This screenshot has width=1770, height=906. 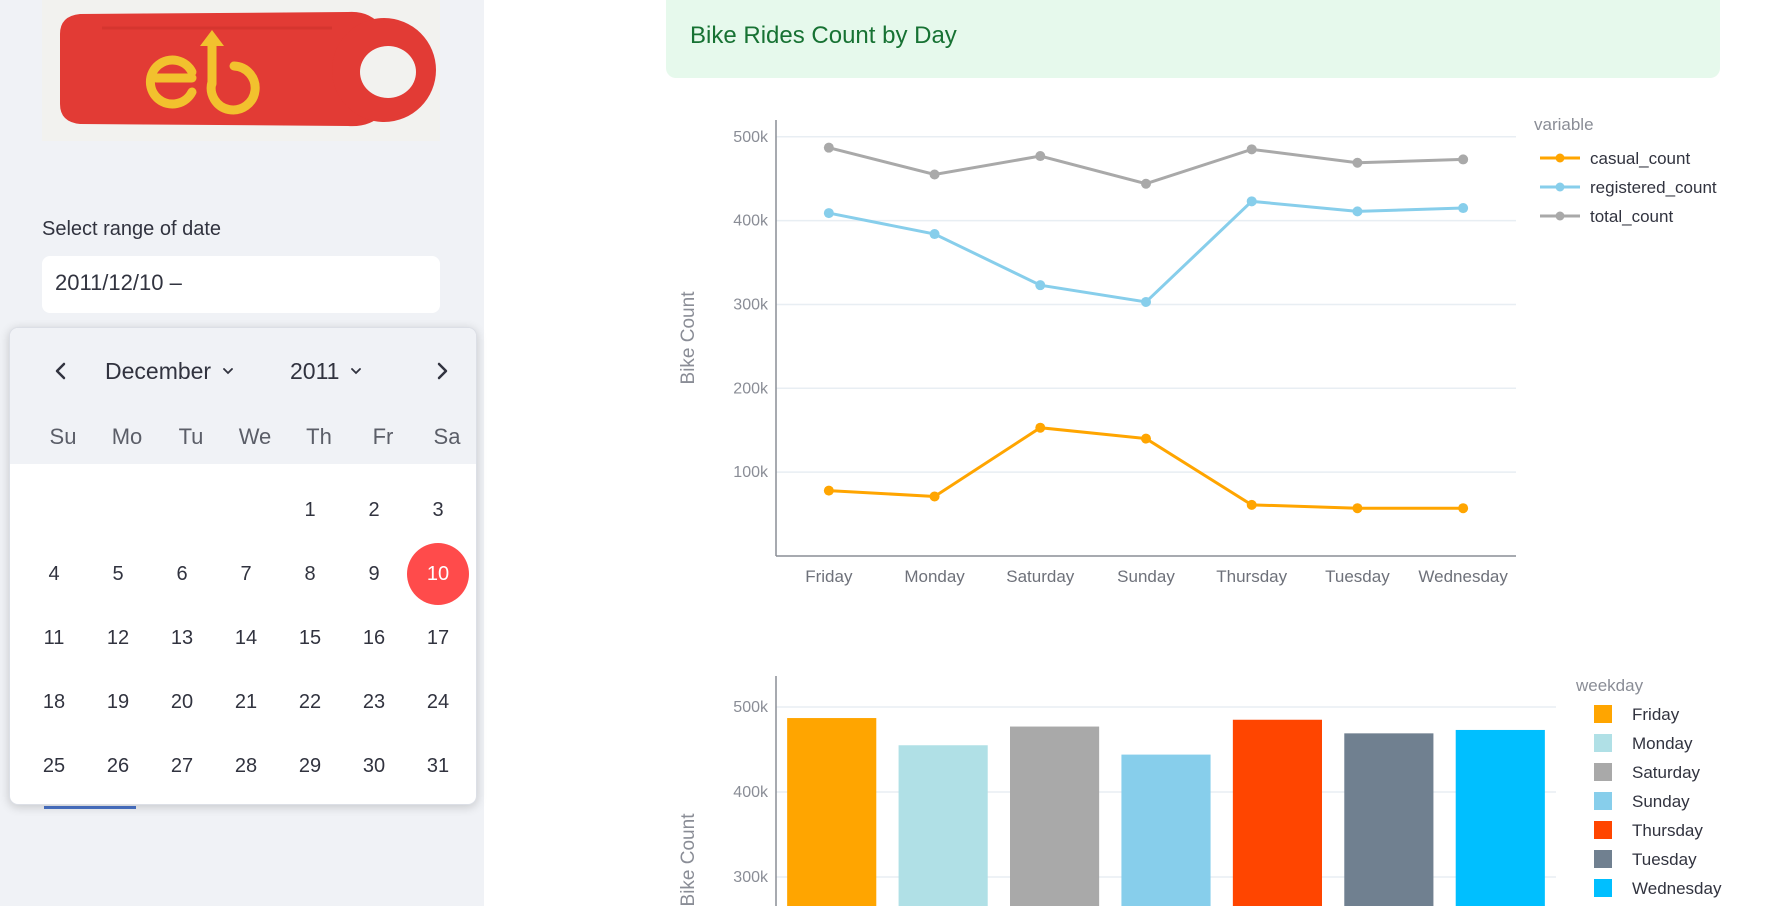 What do you see at coordinates (310, 702) in the screenshot?
I see `calendar-day: 22` at bounding box center [310, 702].